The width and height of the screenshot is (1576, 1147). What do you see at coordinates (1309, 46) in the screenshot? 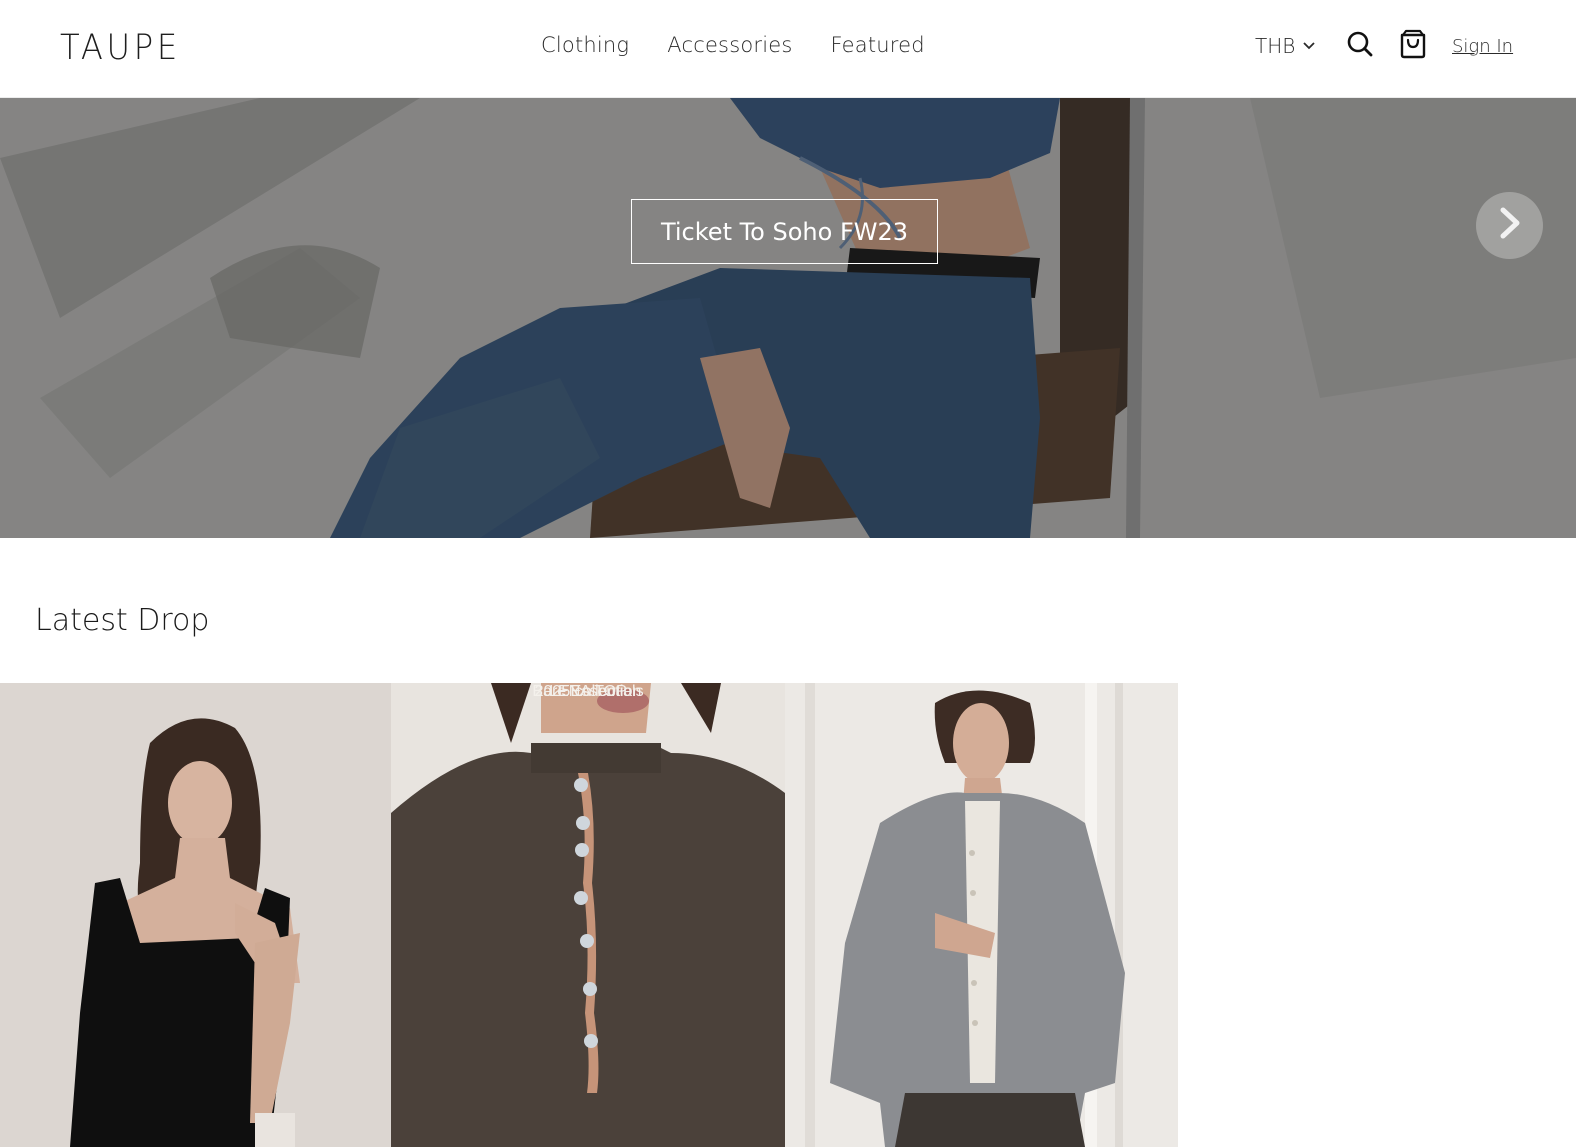
I see `chevron-down-icon` at bounding box center [1309, 46].